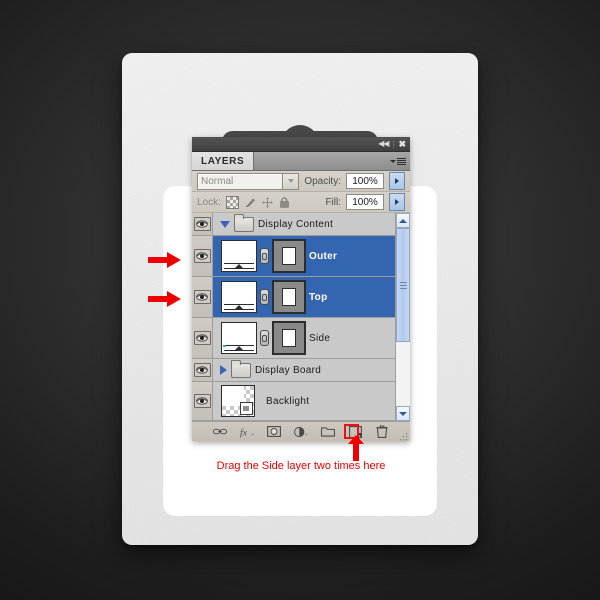  Describe the element at coordinates (244, 432) in the screenshot. I see `svg-text: fx` at that location.